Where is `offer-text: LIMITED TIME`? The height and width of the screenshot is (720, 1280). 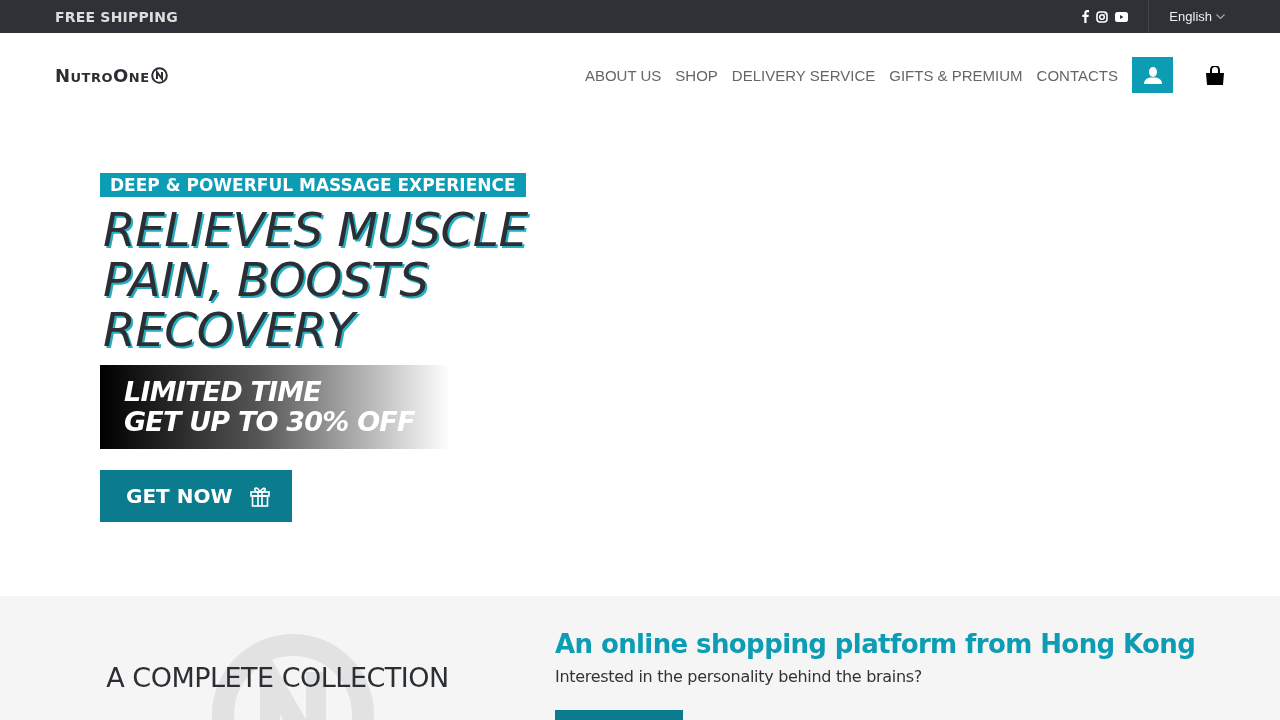
offer-text: LIMITED TIME is located at coordinates (223, 392).